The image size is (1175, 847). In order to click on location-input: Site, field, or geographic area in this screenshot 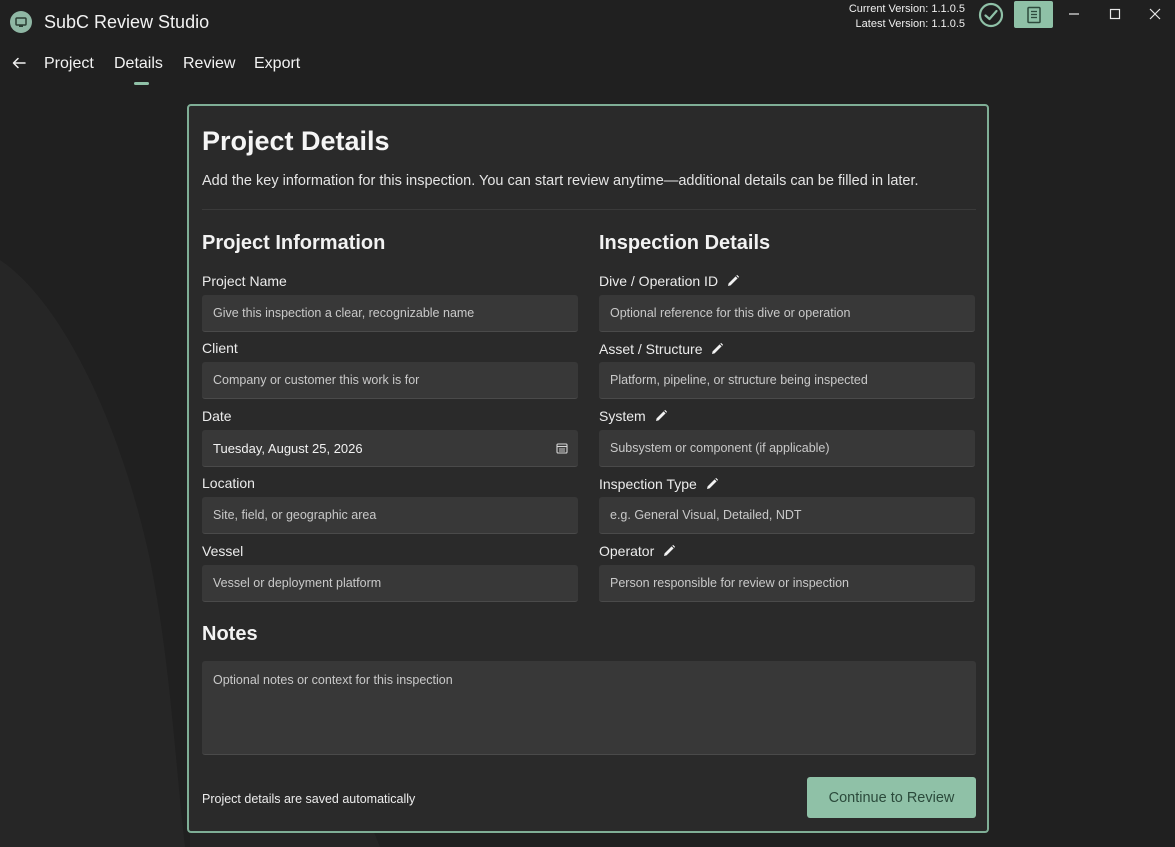, I will do `click(390, 515)`.